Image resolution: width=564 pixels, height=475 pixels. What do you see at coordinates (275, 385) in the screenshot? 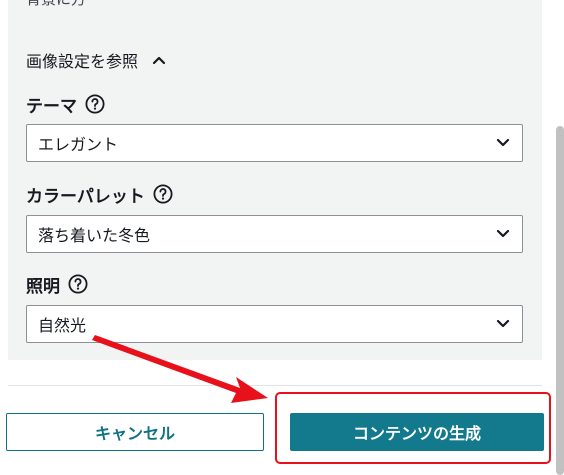
I see `footer-divider` at bounding box center [275, 385].